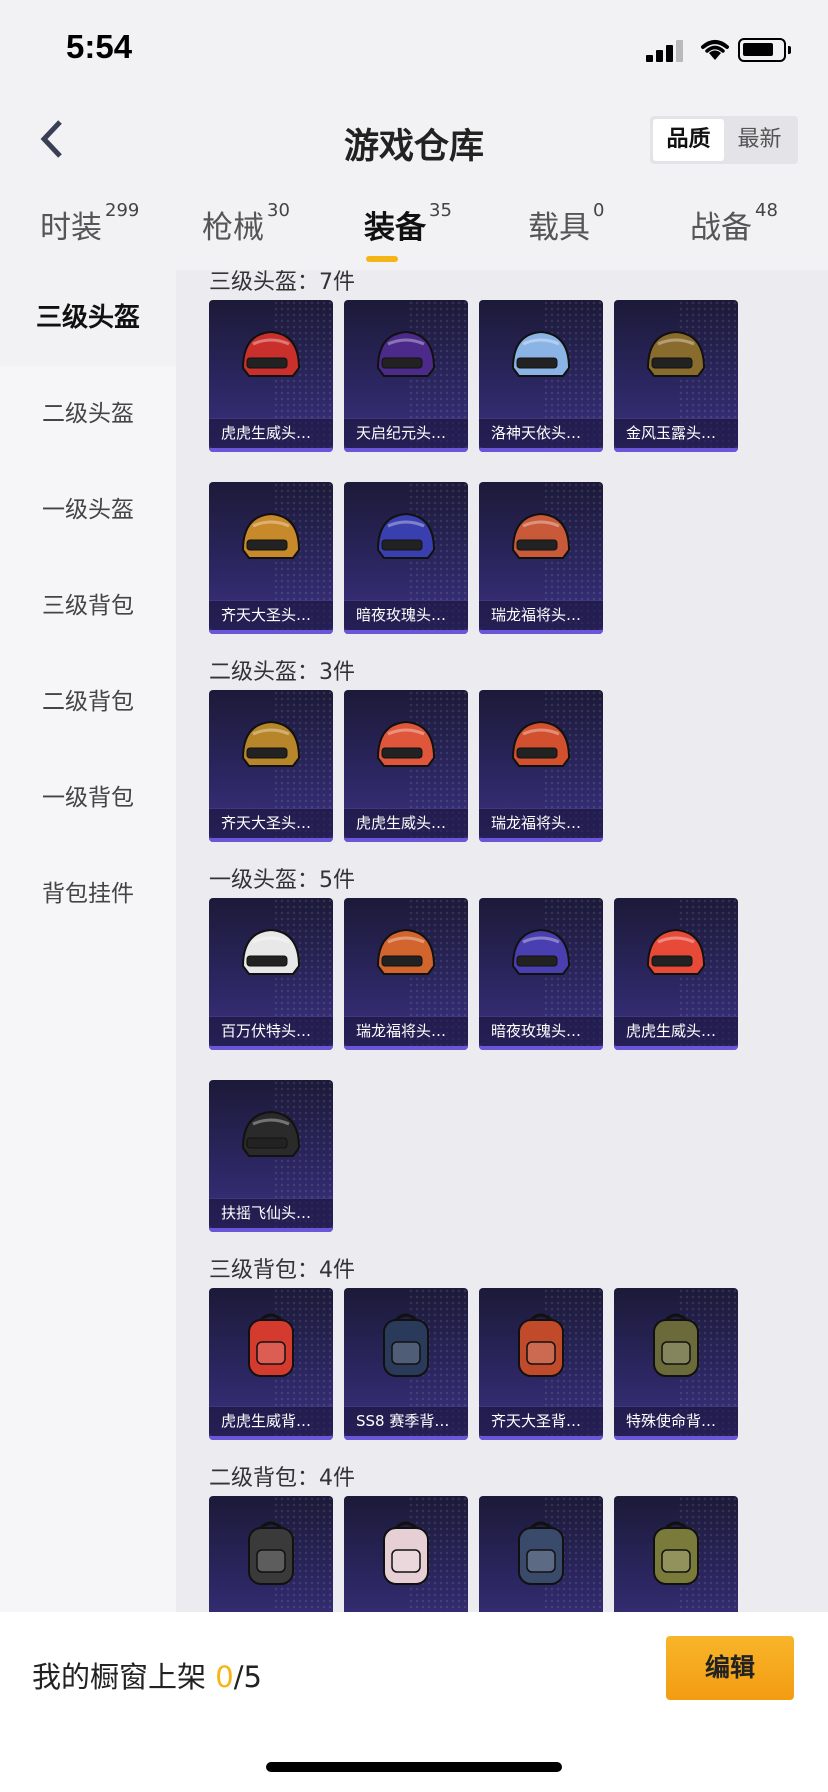 This screenshot has width=828, height=1792. I want to click on sidebar-item-level2-backpack: 二级背包, so click(88, 702).